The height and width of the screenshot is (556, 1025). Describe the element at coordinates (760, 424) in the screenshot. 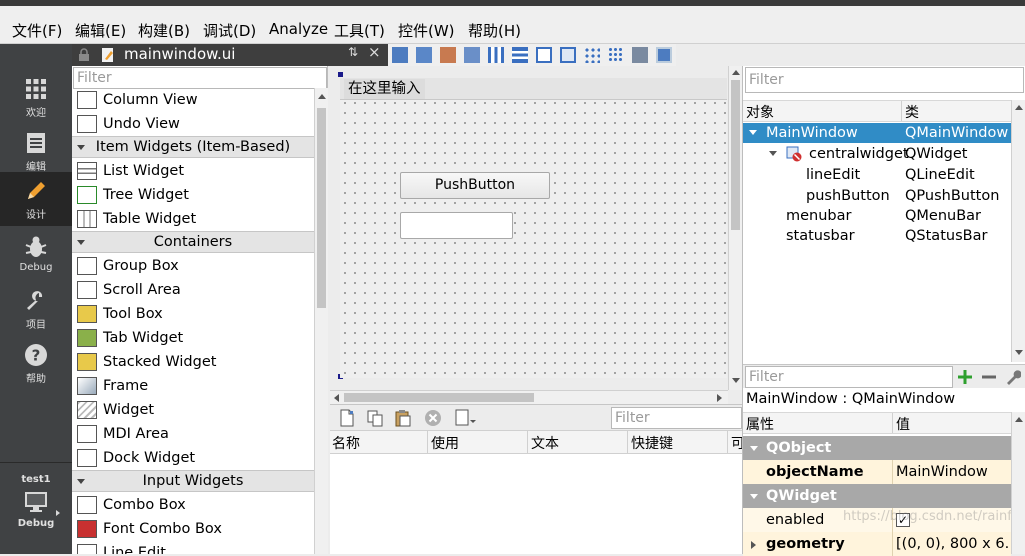

I see `column-header: 属性` at that location.